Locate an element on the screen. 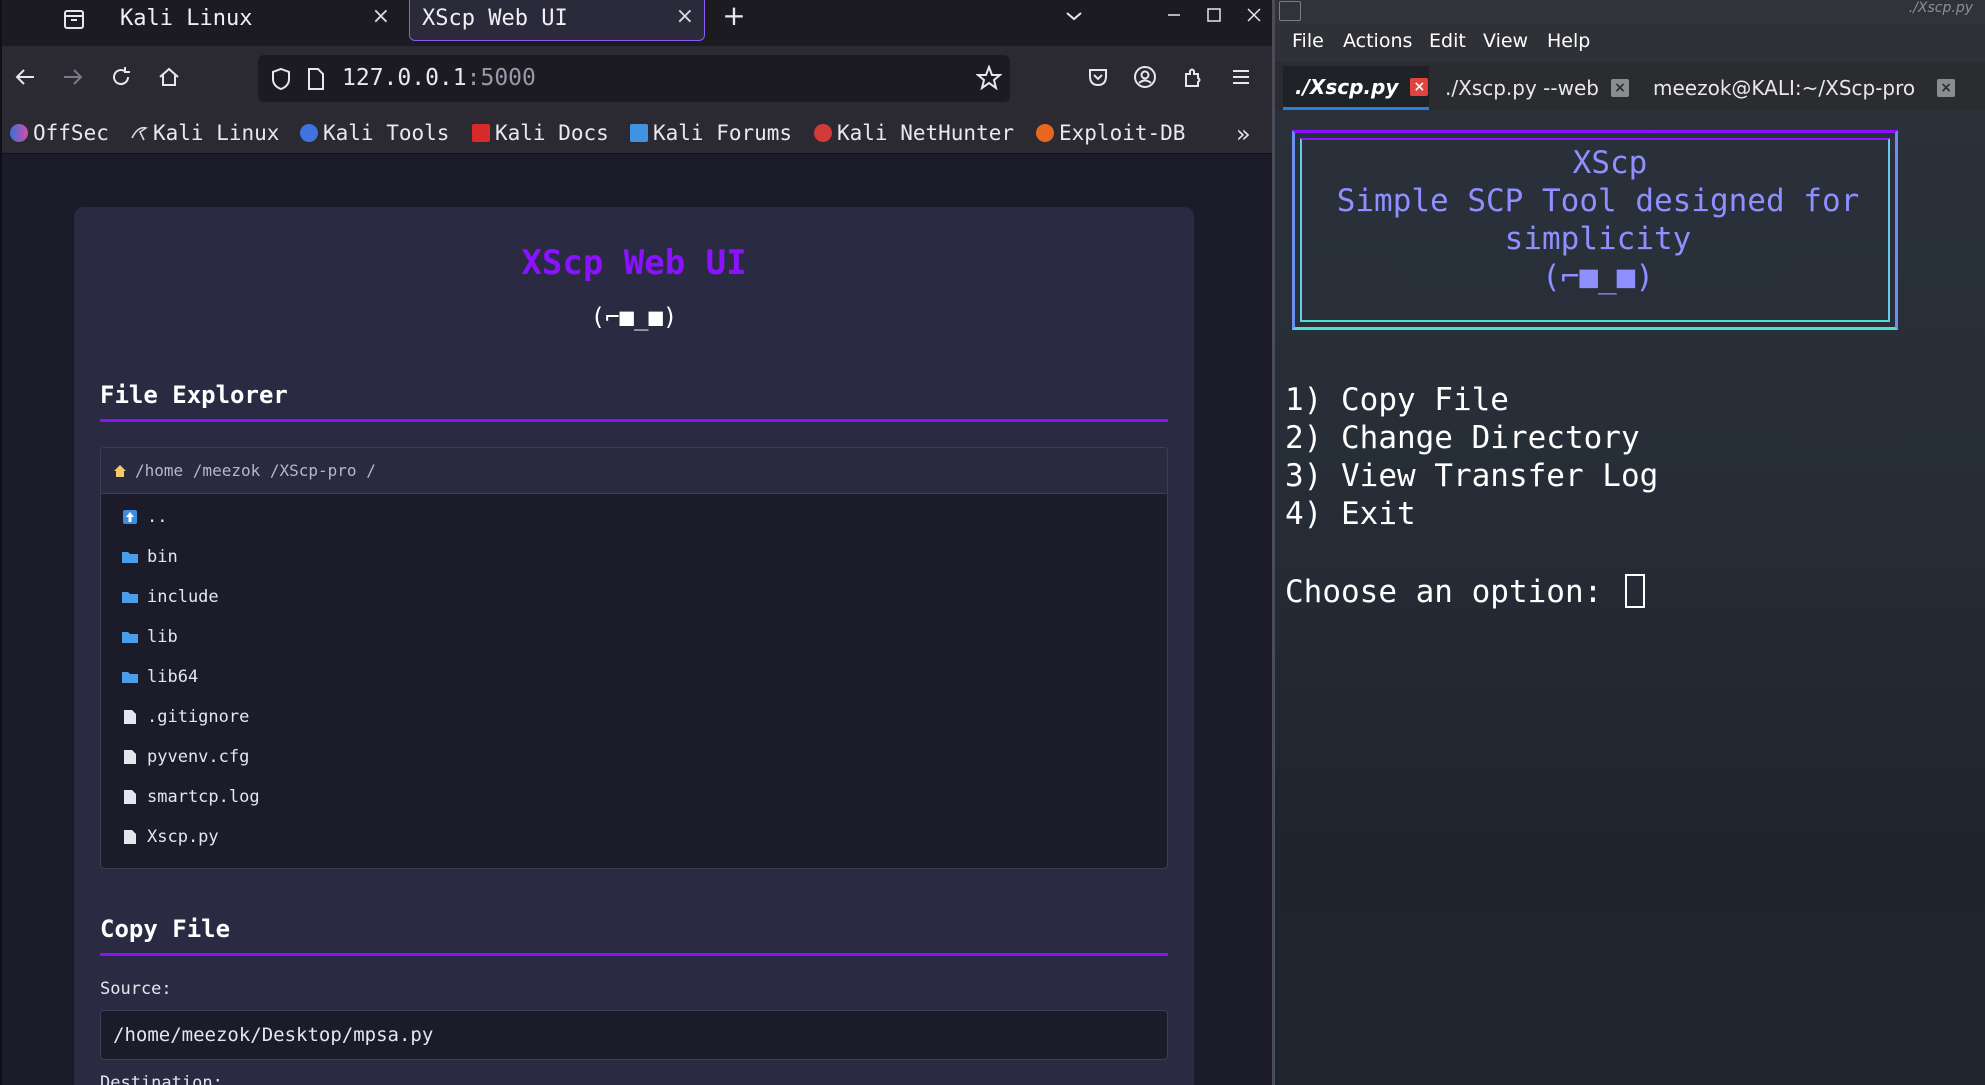  tab-xscp-web-ui: XScp Web UI × is located at coordinates (557, 20).